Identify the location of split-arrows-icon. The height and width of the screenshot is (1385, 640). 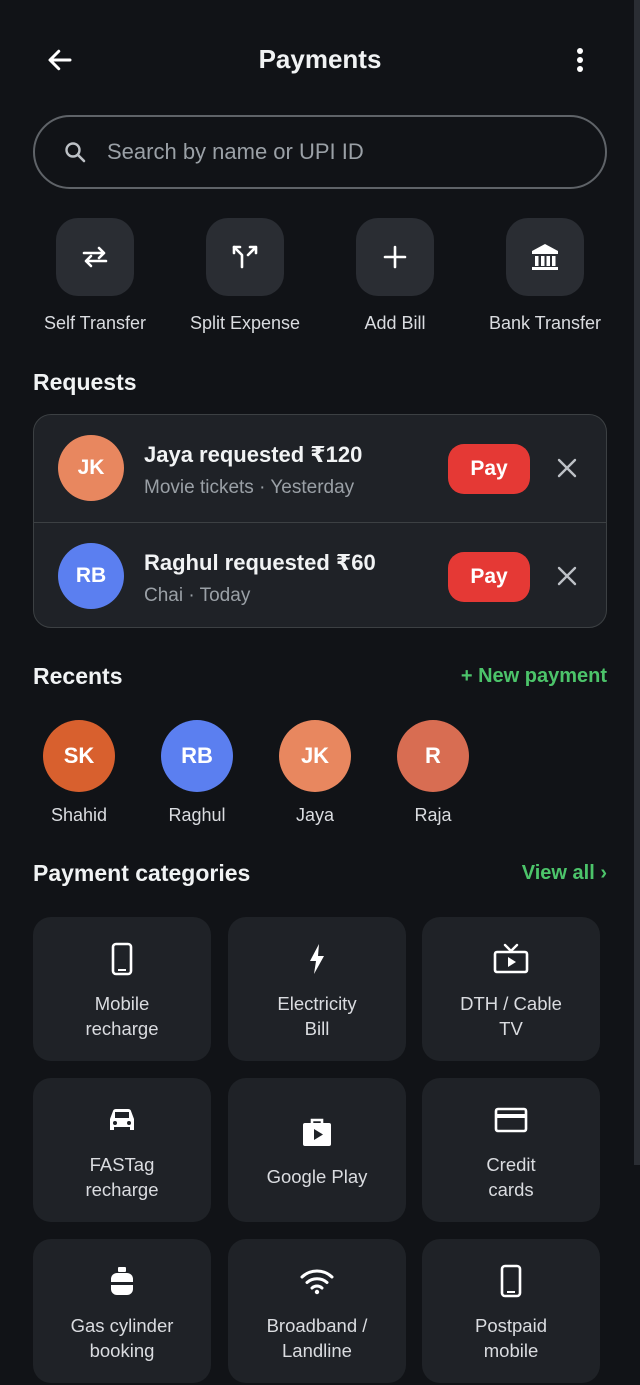
(245, 257).